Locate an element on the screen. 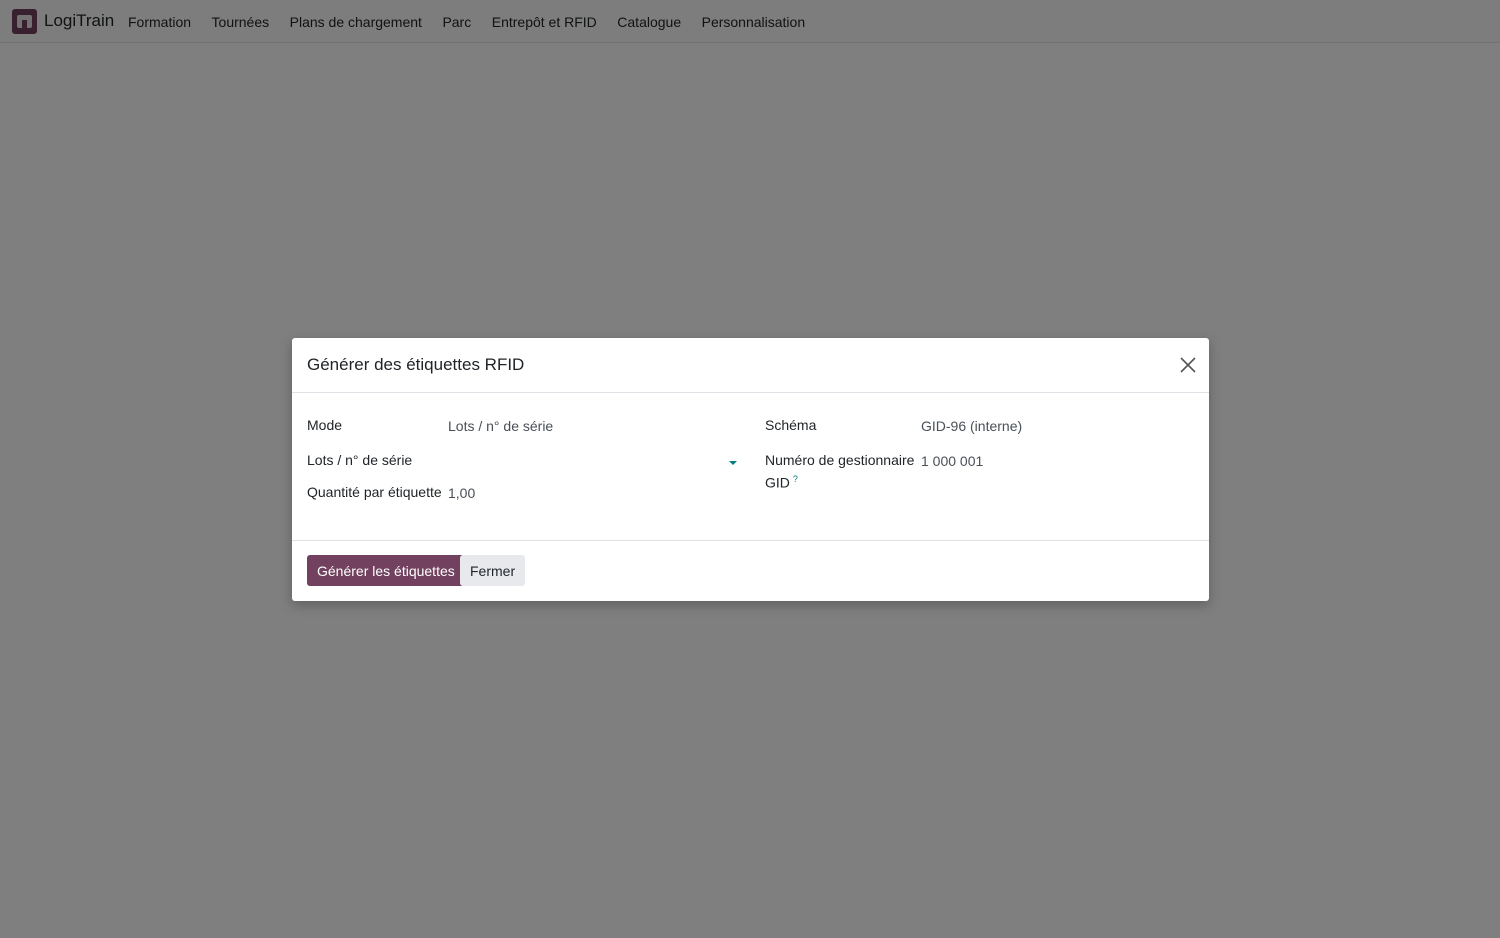  lots-select is located at coordinates (592, 463).